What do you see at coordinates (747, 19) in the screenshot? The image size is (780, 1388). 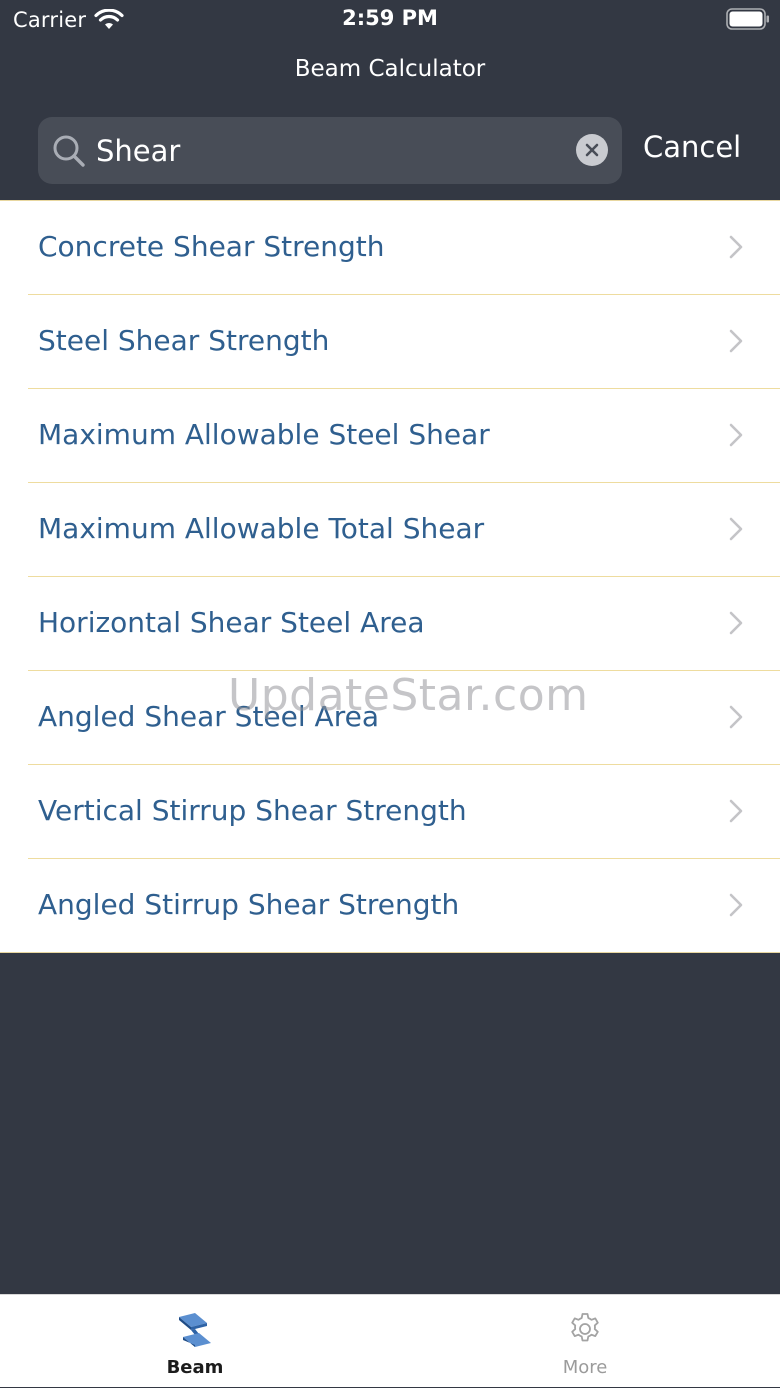 I see `battery-icon` at bounding box center [747, 19].